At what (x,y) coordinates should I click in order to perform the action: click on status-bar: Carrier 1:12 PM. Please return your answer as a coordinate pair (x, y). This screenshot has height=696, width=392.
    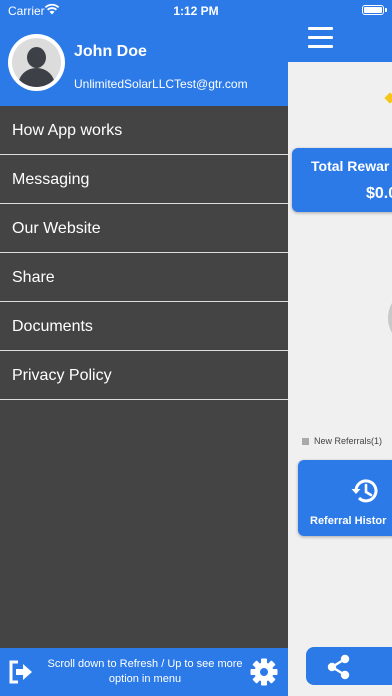
    Looking at the image, I should click on (196, 11).